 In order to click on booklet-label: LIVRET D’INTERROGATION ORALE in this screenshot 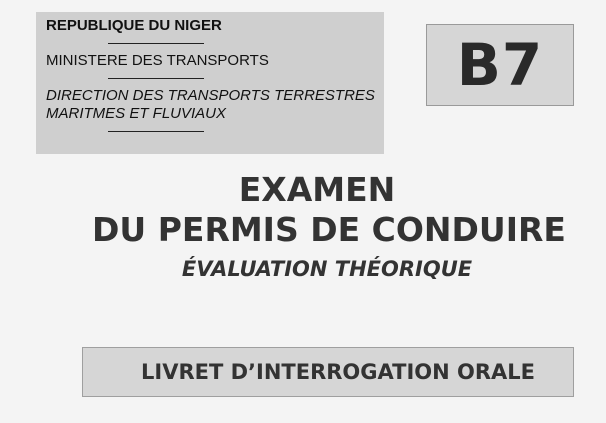, I will do `click(338, 372)`.